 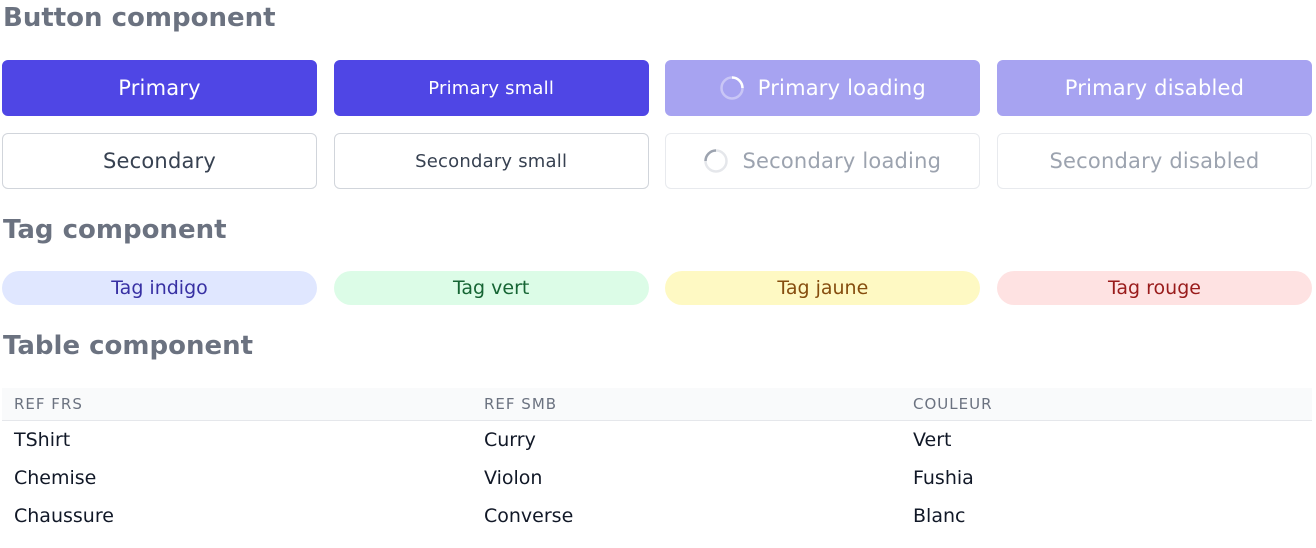 I want to click on tag-indigo: Tag indigo, so click(x=159, y=288).